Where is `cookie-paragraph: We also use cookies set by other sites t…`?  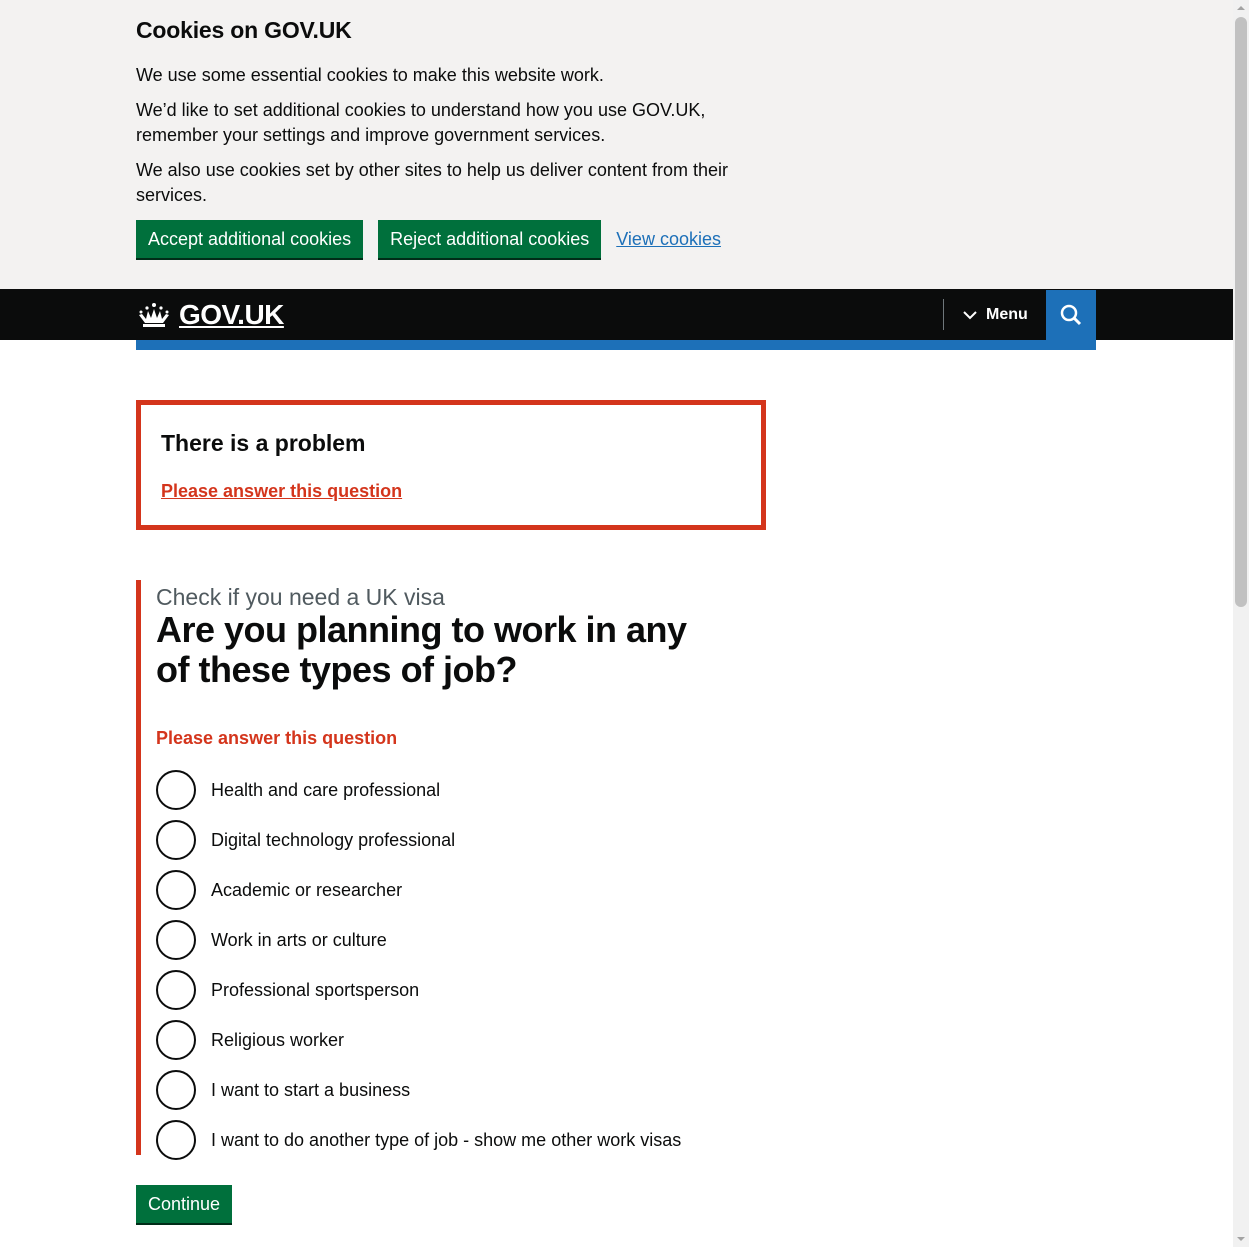 cookie-paragraph: We also use cookies set by other sites t… is located at coordinates (432, 182).